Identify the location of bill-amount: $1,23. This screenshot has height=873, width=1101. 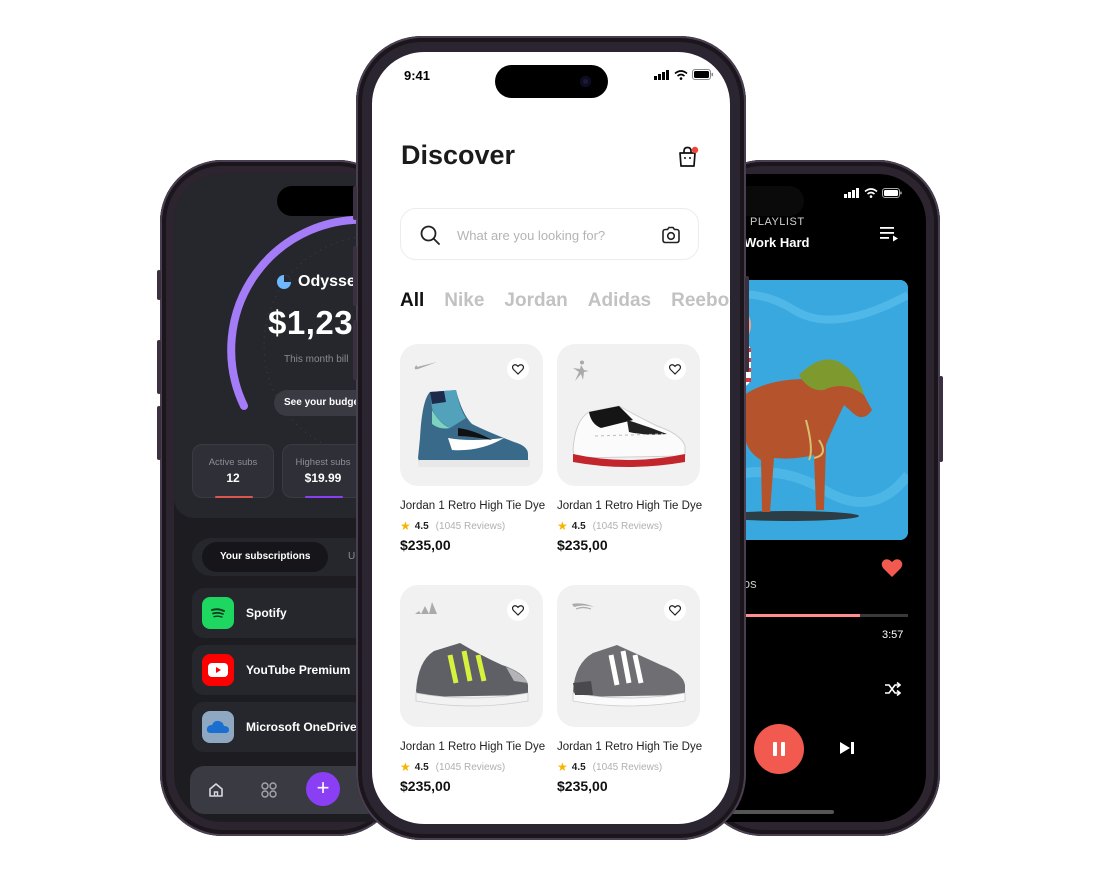
(311, 322).